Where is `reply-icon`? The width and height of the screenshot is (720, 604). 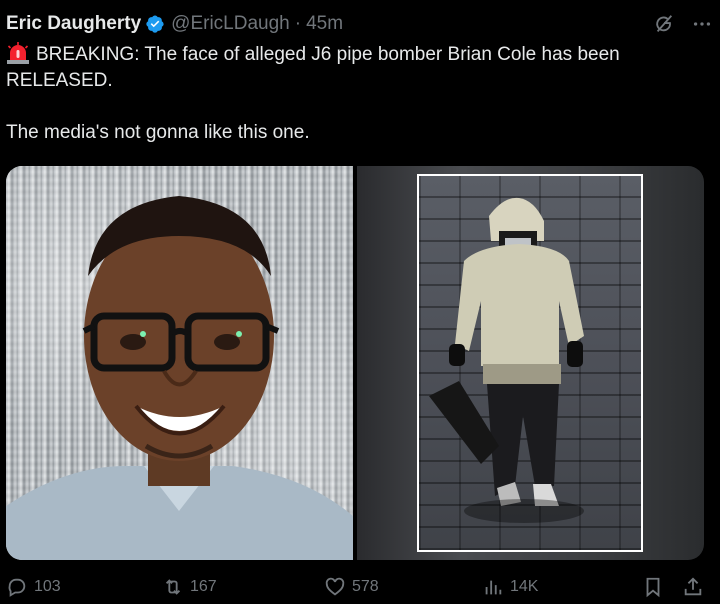 reply-icon is located at coordinates (17, 587).